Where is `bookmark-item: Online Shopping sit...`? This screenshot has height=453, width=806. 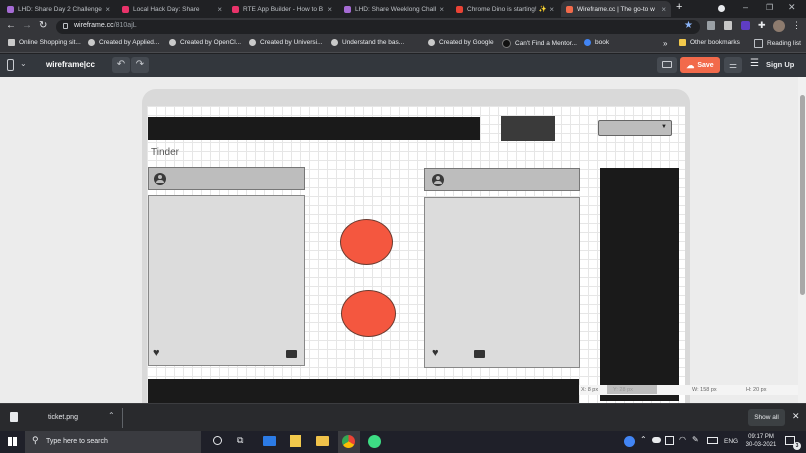
bookmark-item: Online Shopping sit... is located at coordinates (44, 42).